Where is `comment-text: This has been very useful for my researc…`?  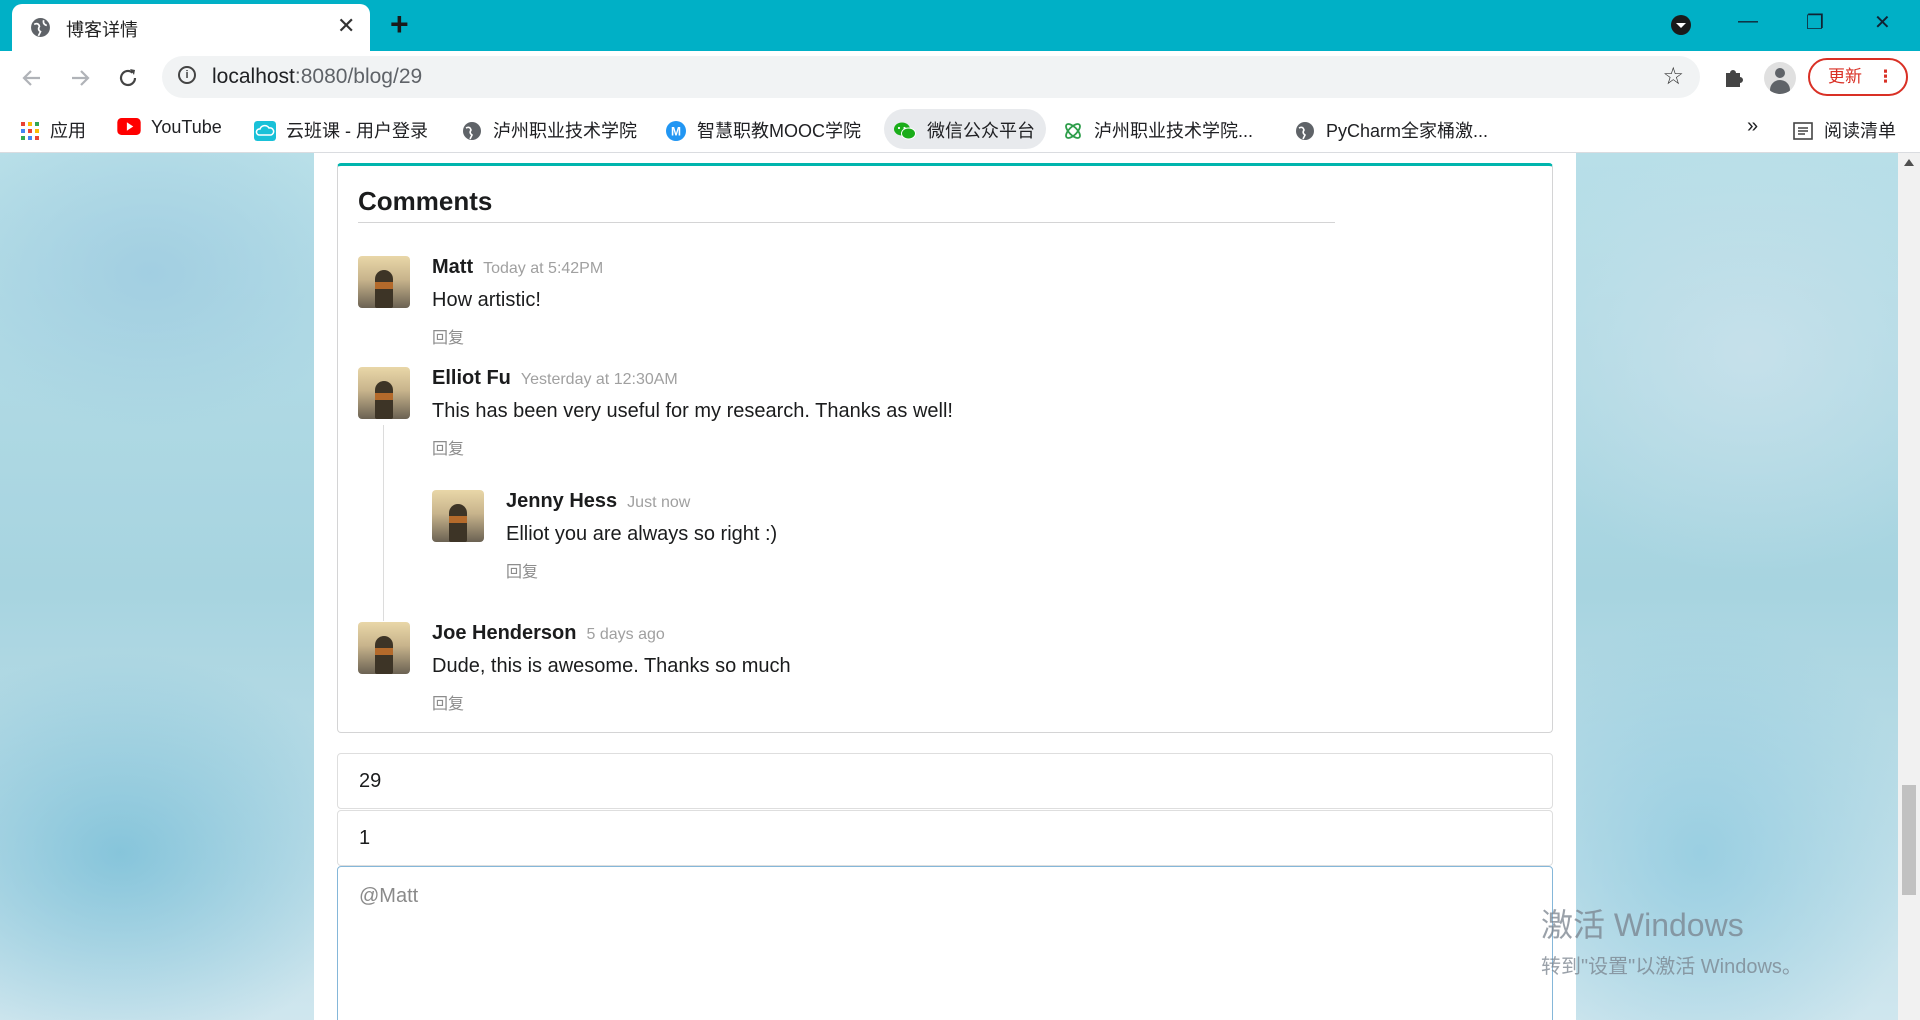 comment-text: This has been very useful for my researc… is located at coordinates (692, 411).